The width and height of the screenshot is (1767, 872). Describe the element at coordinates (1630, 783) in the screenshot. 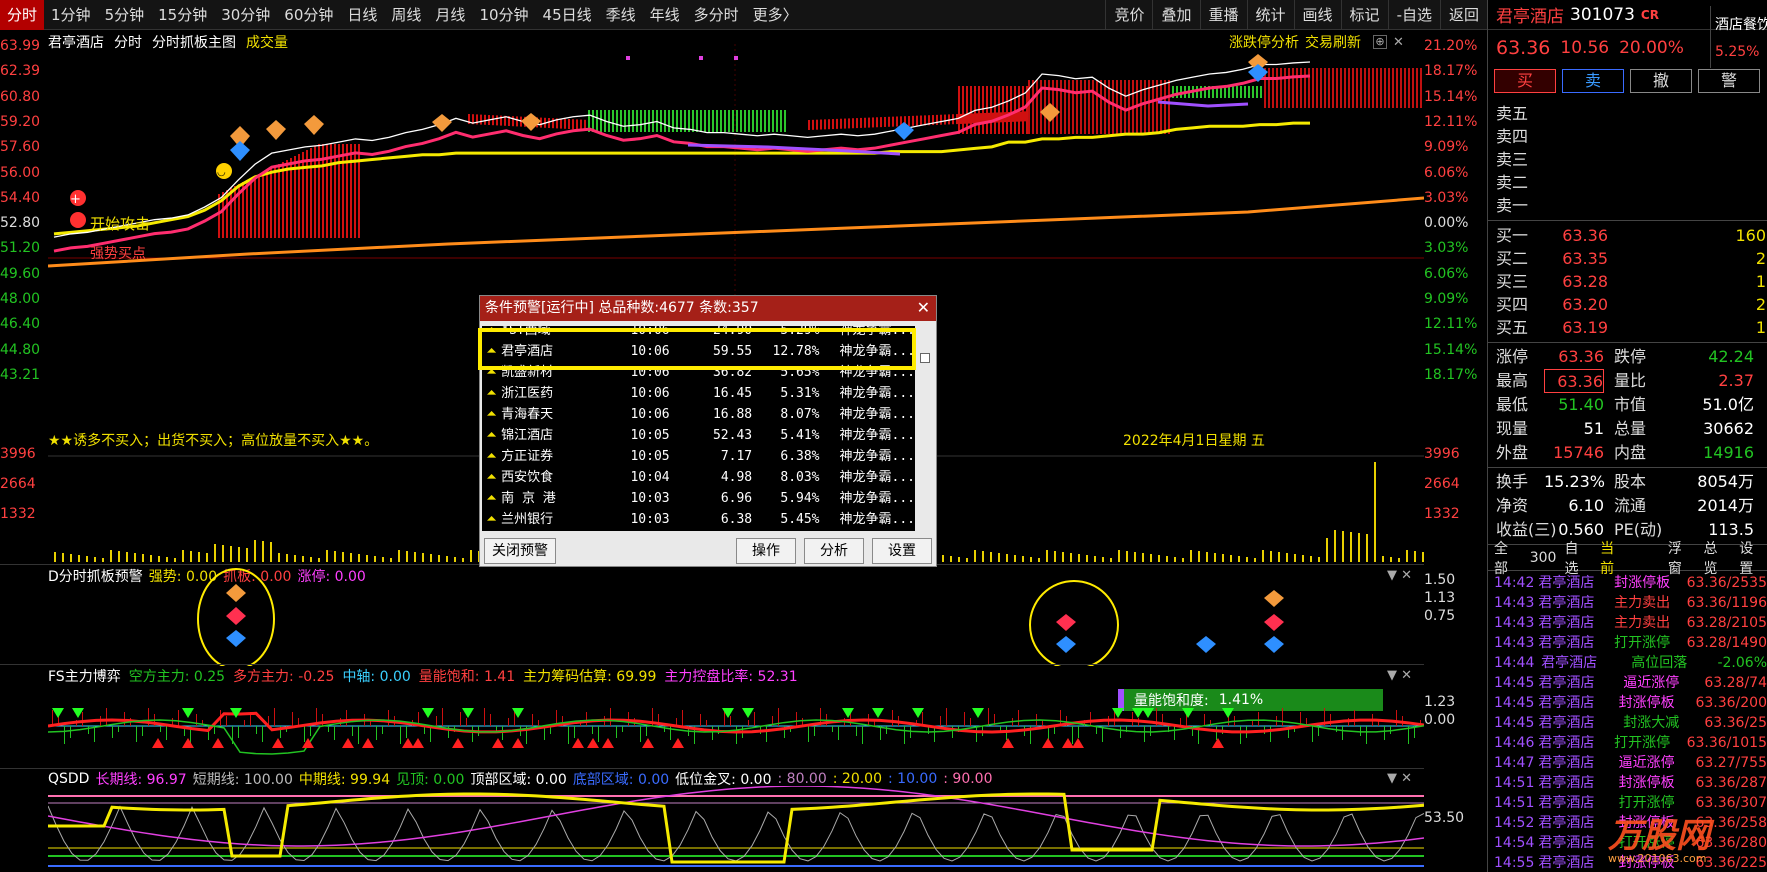

I see `trade-event-row: 14:51 君亭酒店 封涨停板 63.36/287` at that location.